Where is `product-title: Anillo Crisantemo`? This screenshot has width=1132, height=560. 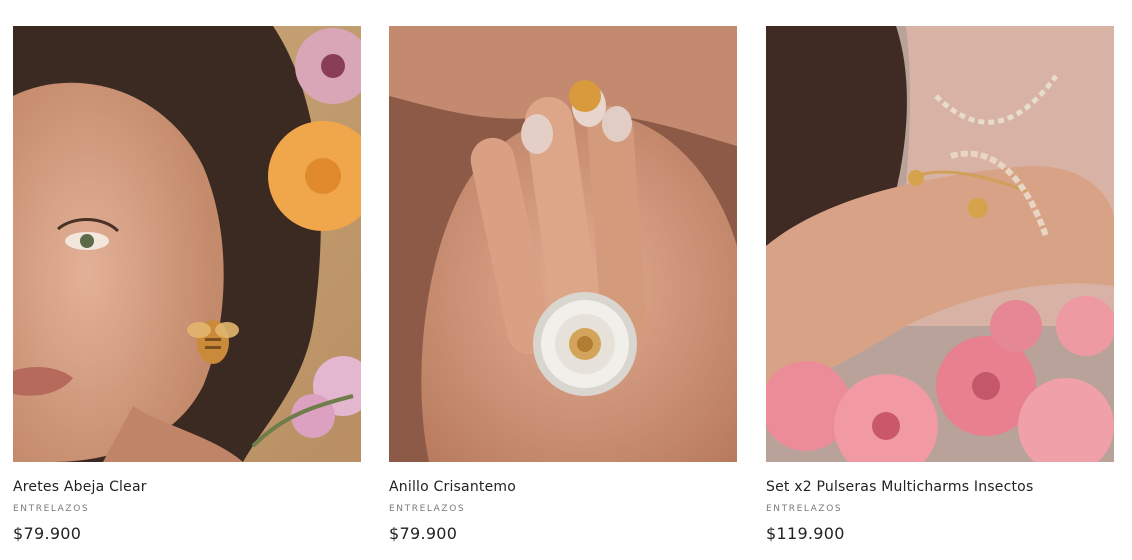 product-title: Anillo Crisantemo is located at coordinates (452, 487).